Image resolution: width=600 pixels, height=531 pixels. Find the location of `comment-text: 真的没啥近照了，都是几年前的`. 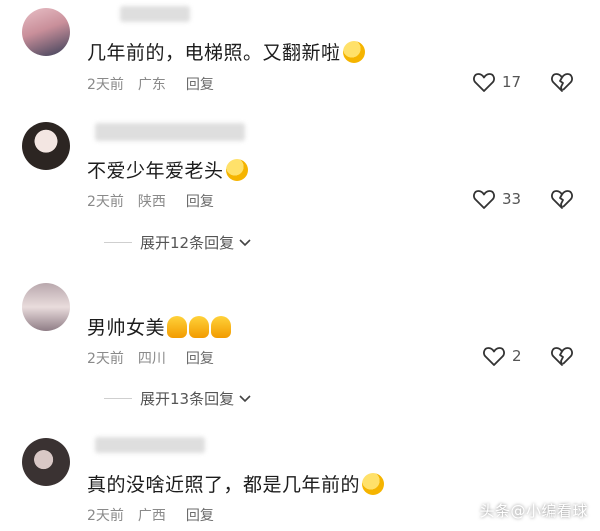

comment-text: 真的没啥近照了，都是几年前的 is located at coordinates (236, 483).